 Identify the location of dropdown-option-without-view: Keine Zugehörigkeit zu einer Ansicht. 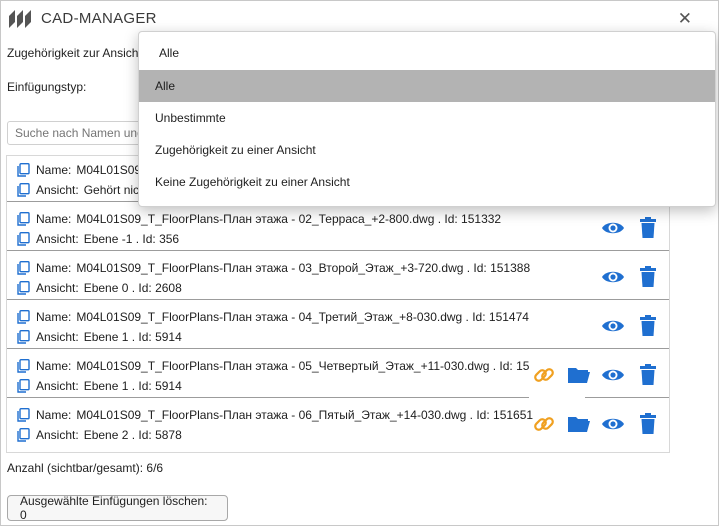
(427, 182).